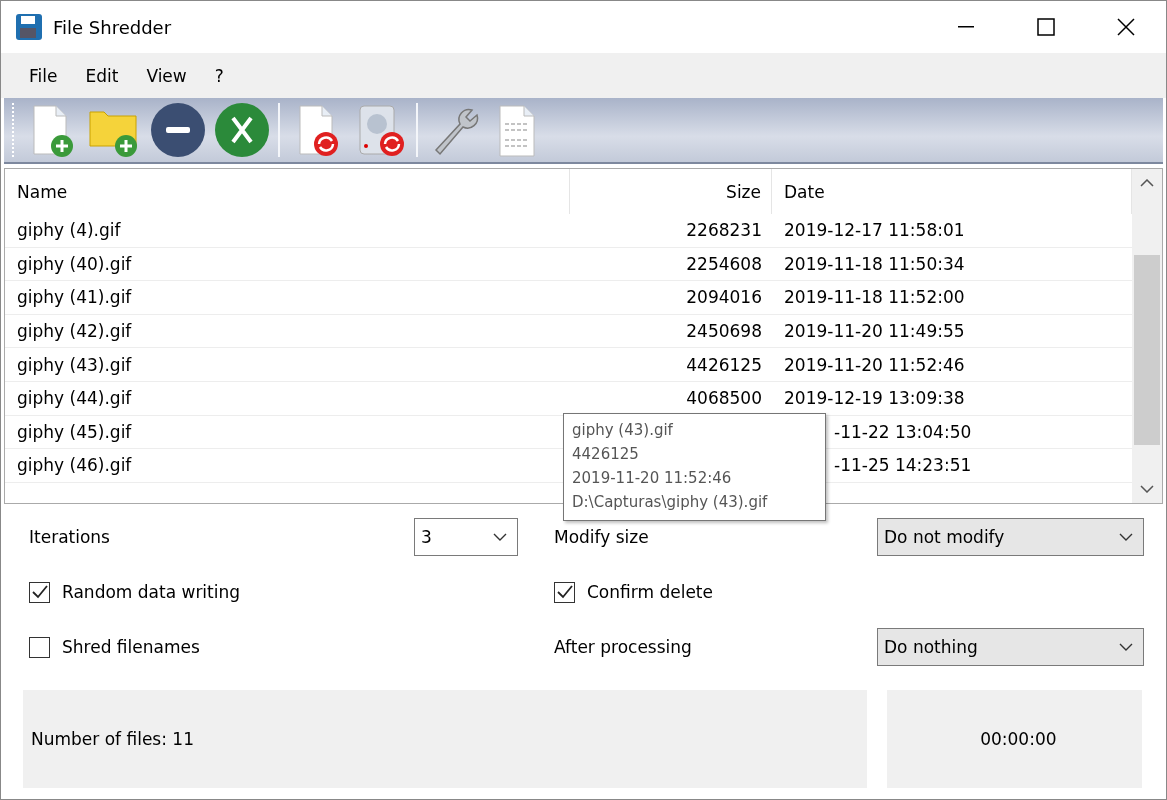 The height and width of the screenshot is (800, 1167). I want to click on table-cell-text: 2254608, so click(724, 264).